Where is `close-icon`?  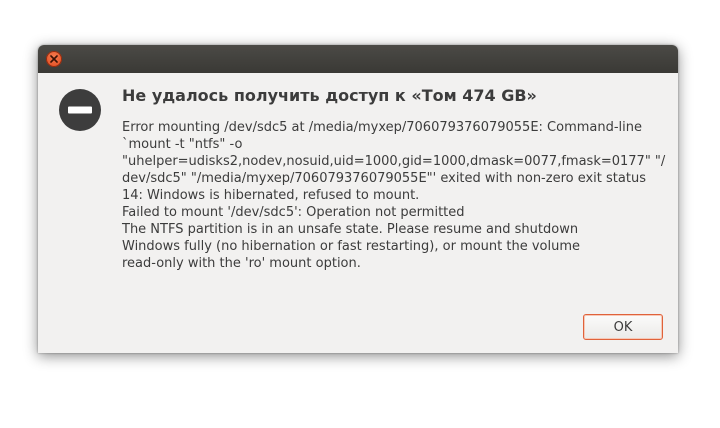
close-icon is located at coordinates (54, 59).